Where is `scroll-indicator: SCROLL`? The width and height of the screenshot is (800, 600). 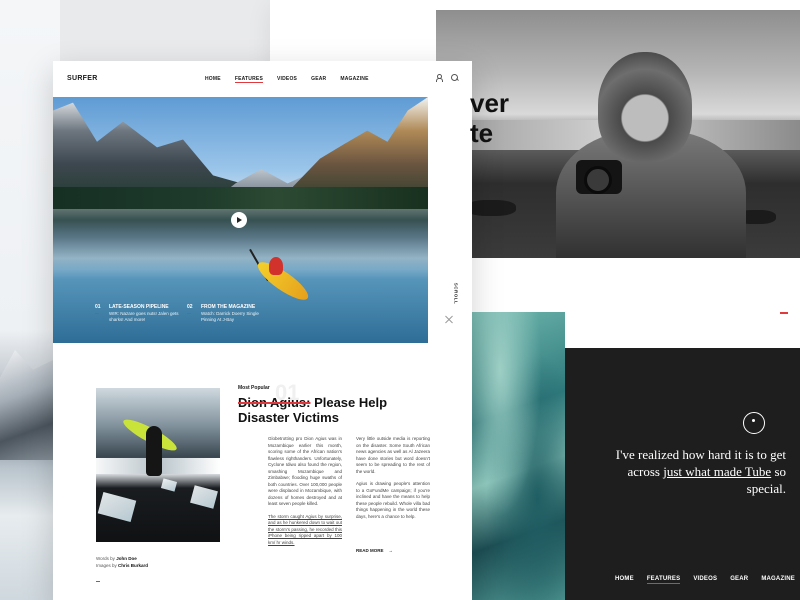 scroll-indicator: SCROLL is located at coordinates (455, 294).